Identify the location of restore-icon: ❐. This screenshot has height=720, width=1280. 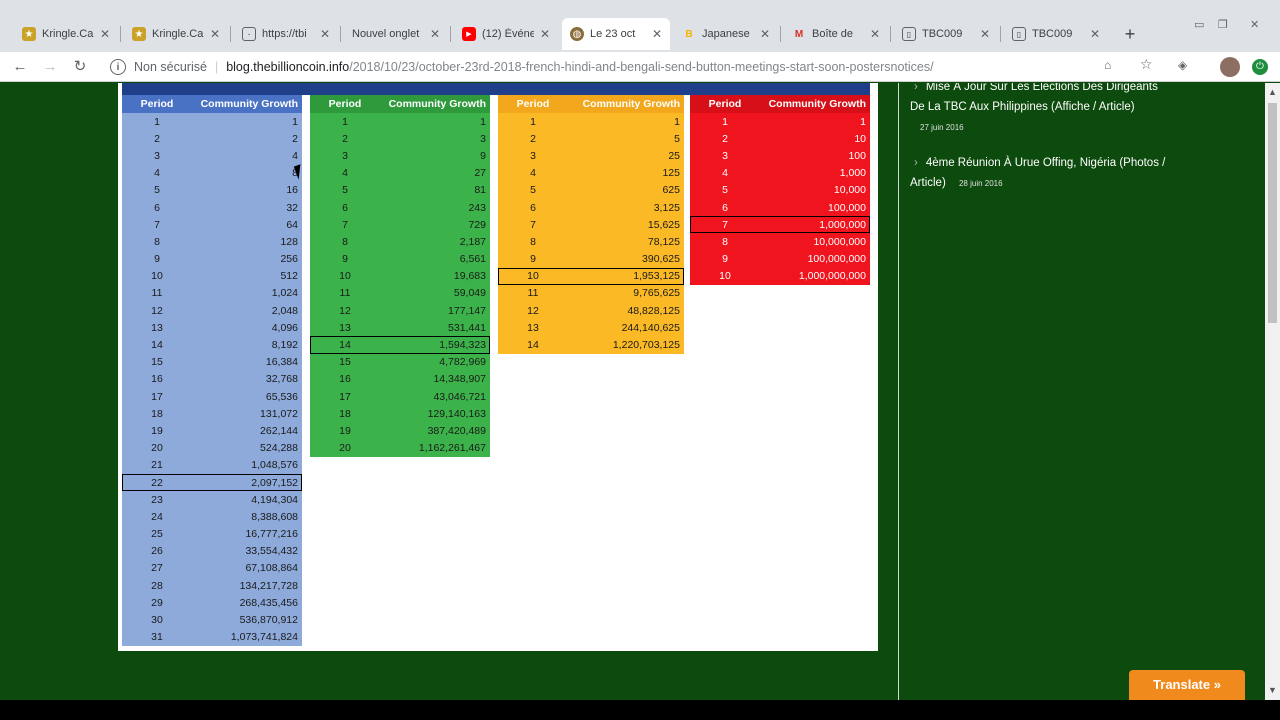
(1223, 24).